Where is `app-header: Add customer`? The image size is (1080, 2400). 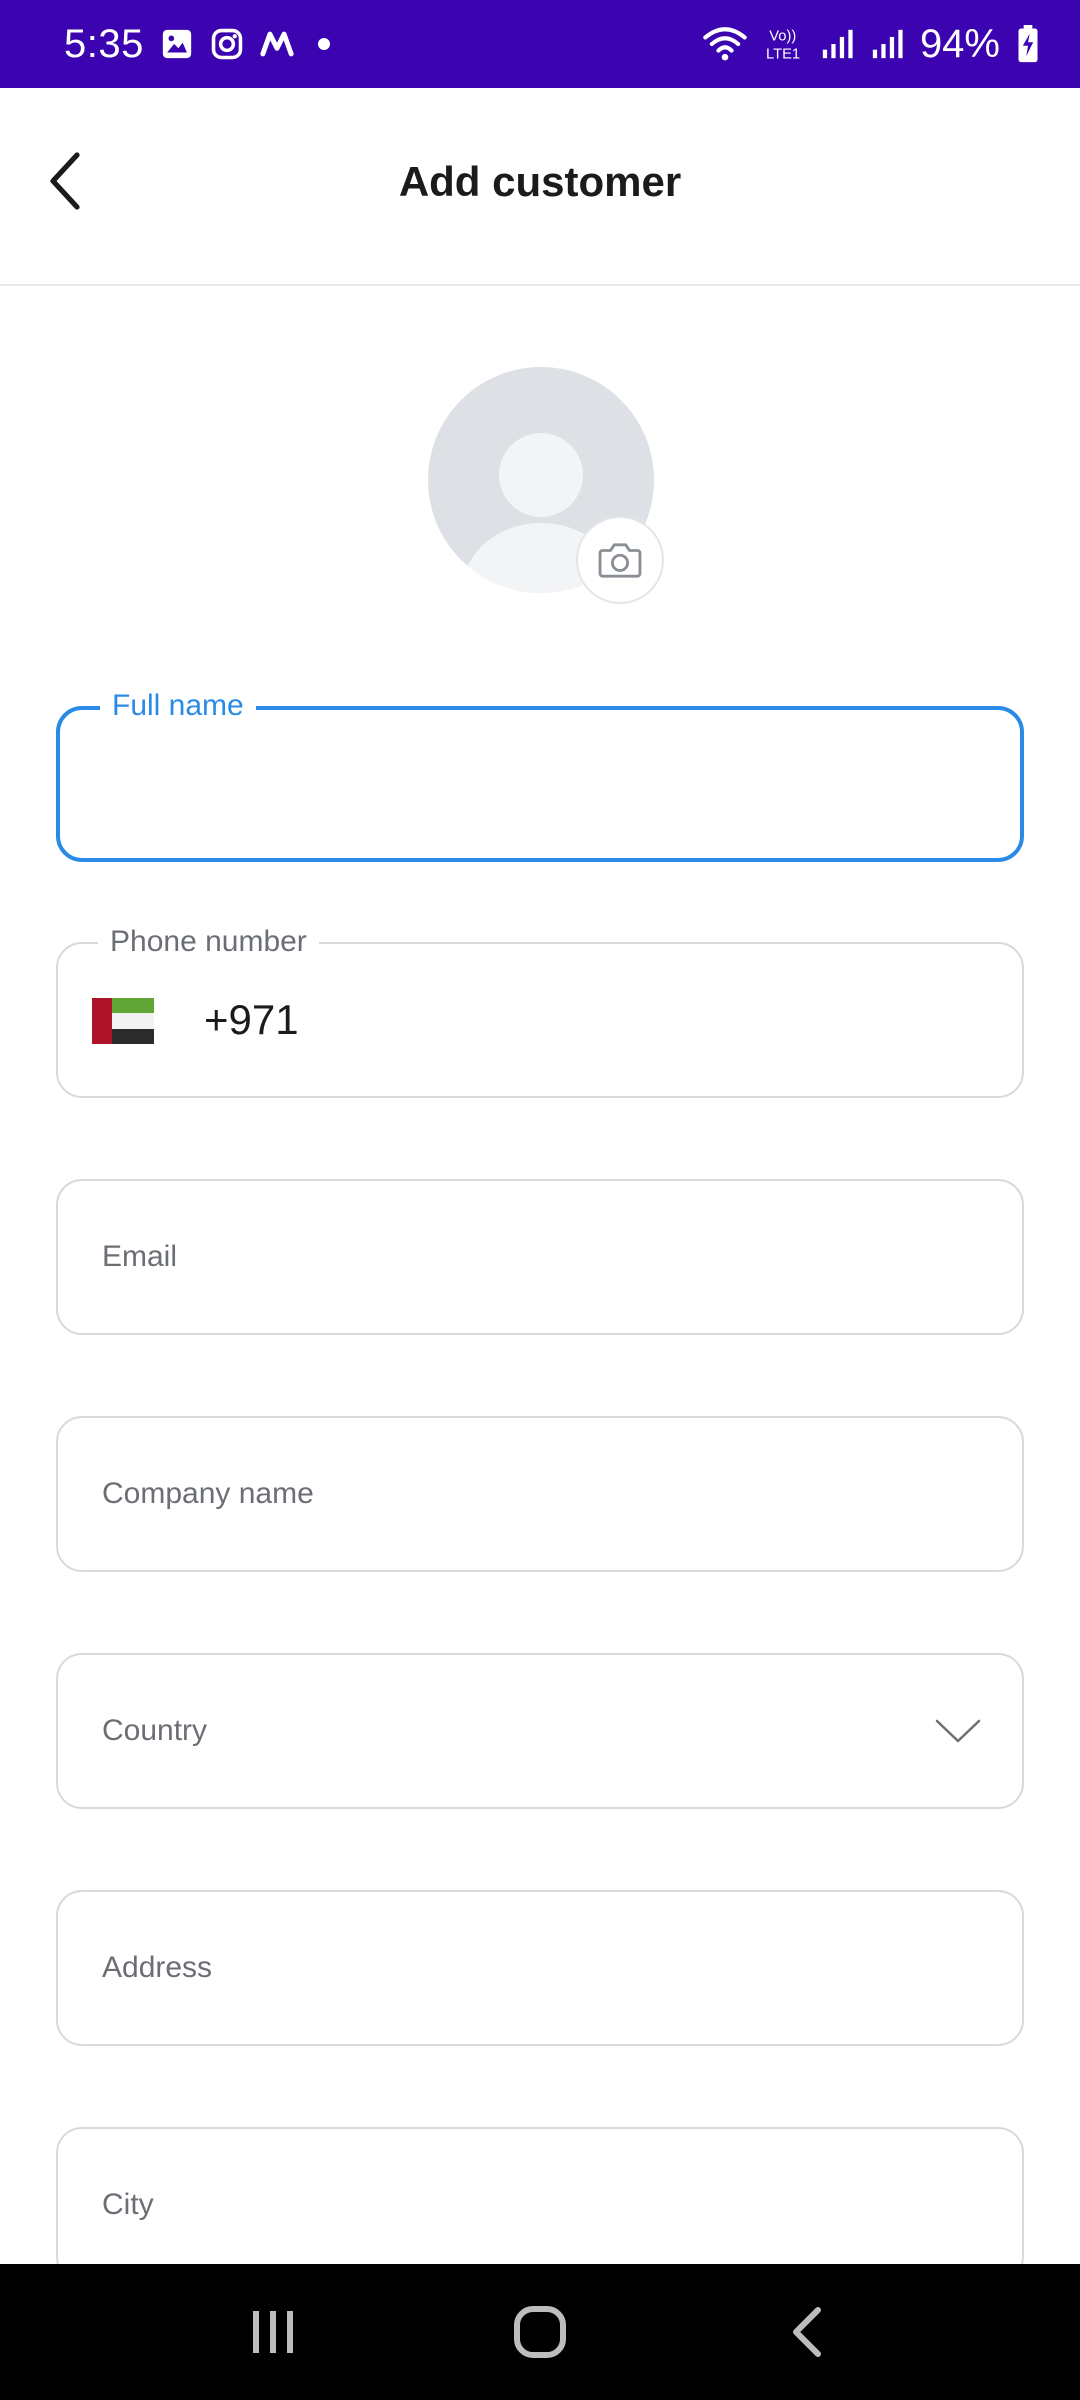 app-header: Add customer is located at coordinates (540, 187).